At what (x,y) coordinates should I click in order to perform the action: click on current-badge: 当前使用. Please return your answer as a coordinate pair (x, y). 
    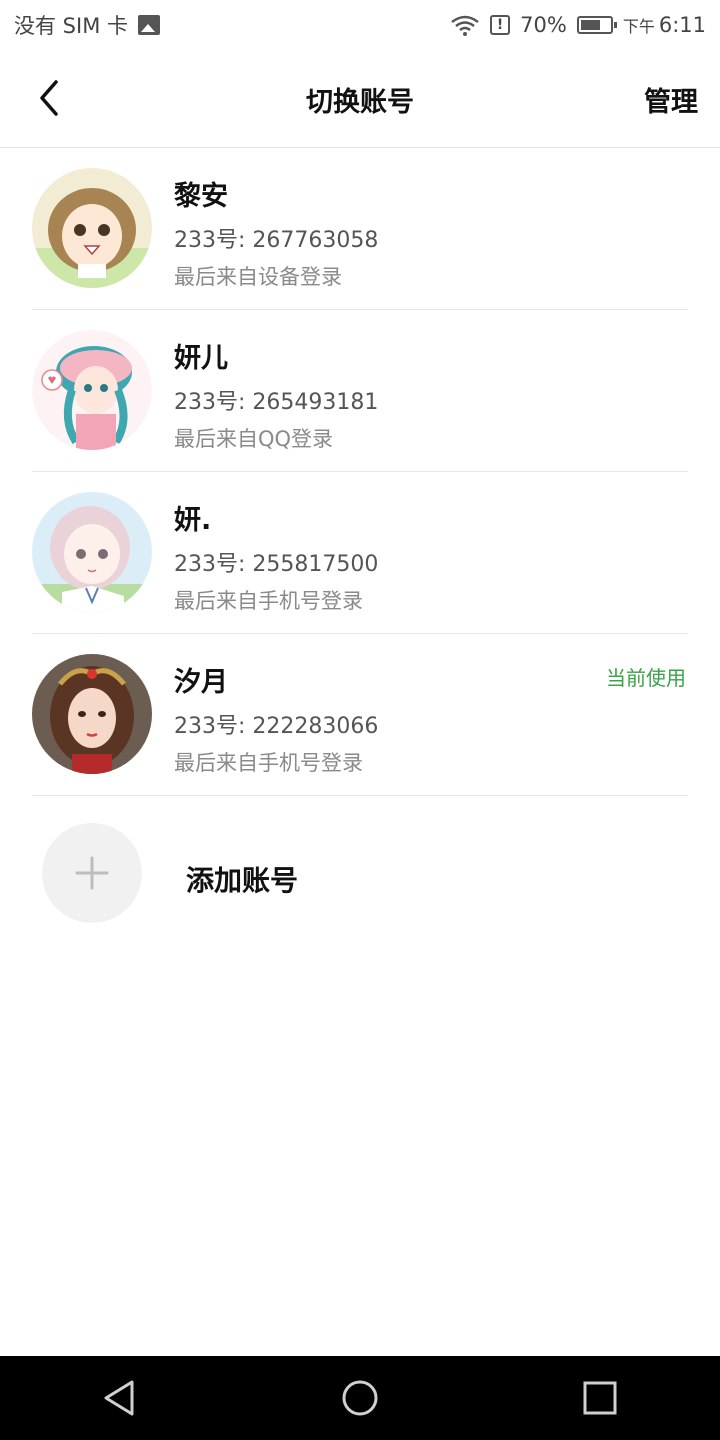
    Looking at the image, I should click on (646, 678).